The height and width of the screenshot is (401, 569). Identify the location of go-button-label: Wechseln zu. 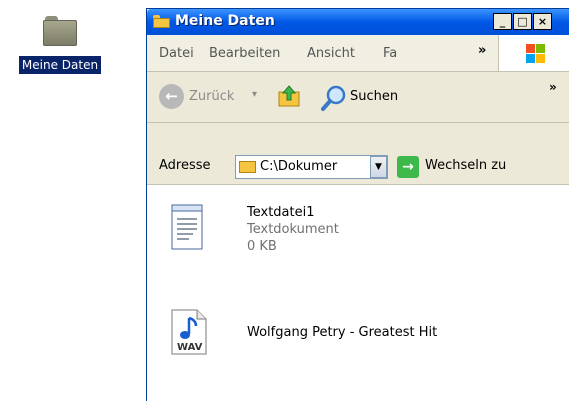
(465, 165).